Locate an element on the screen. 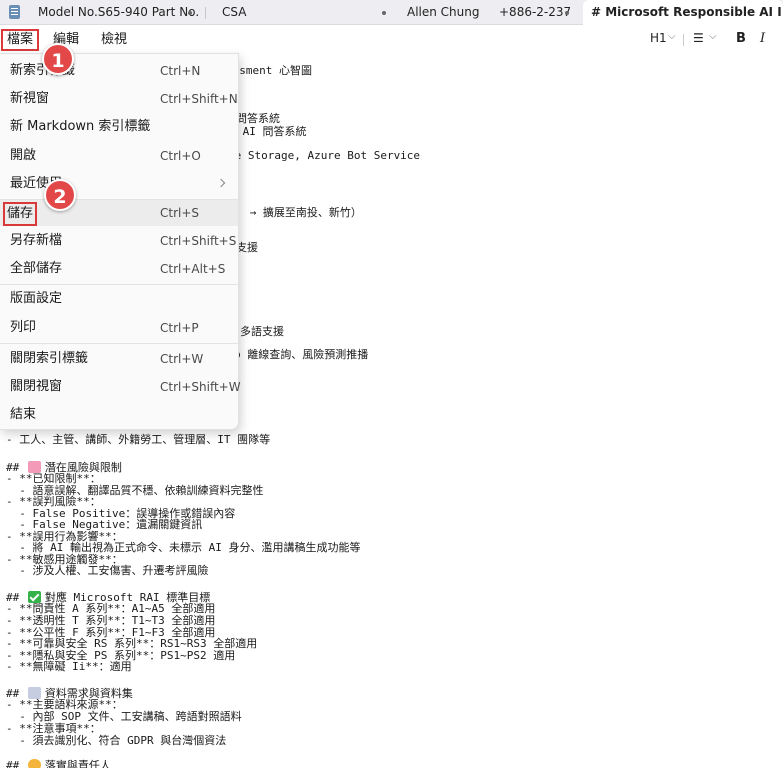 The width and height of the screenshot is (783, 768). editor-line: re Storage, Azure Bot Service is located at coordinates (324, 155).